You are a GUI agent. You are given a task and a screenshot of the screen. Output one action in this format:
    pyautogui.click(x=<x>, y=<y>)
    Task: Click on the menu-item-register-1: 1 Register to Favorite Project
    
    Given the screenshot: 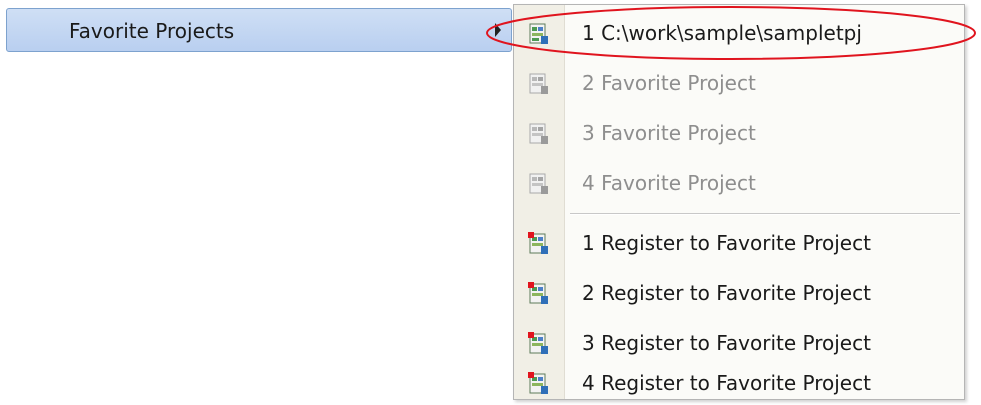 What is the action you would take?
    pyautogui.click(x=739, y=243)
    